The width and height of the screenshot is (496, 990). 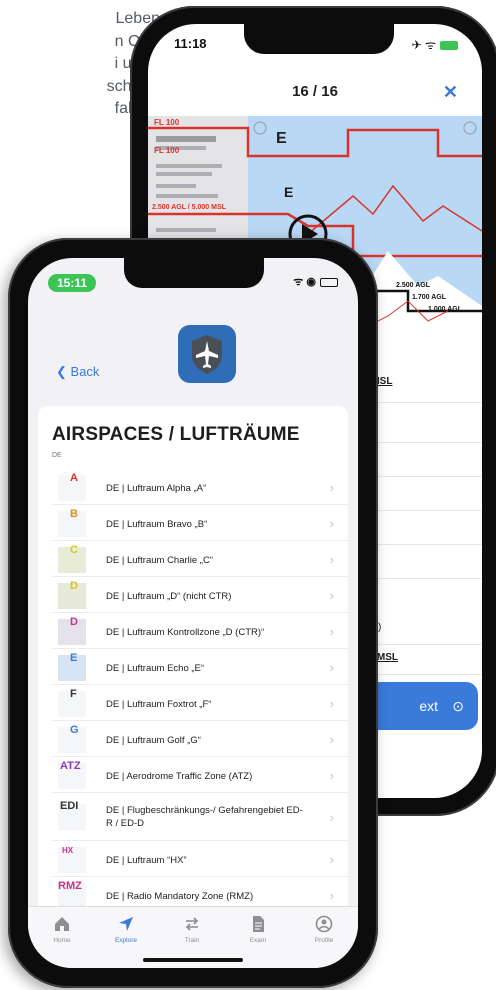 I want to click on airspace-letter: RMZ, so click(x=70, y=886).